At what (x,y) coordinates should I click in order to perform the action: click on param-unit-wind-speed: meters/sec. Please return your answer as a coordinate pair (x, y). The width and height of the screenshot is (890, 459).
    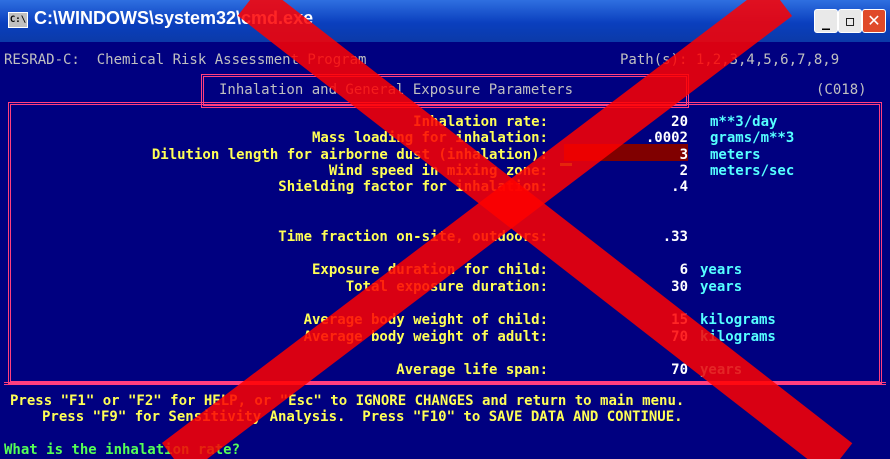
    Looking at the image, I should click on (752, 171).